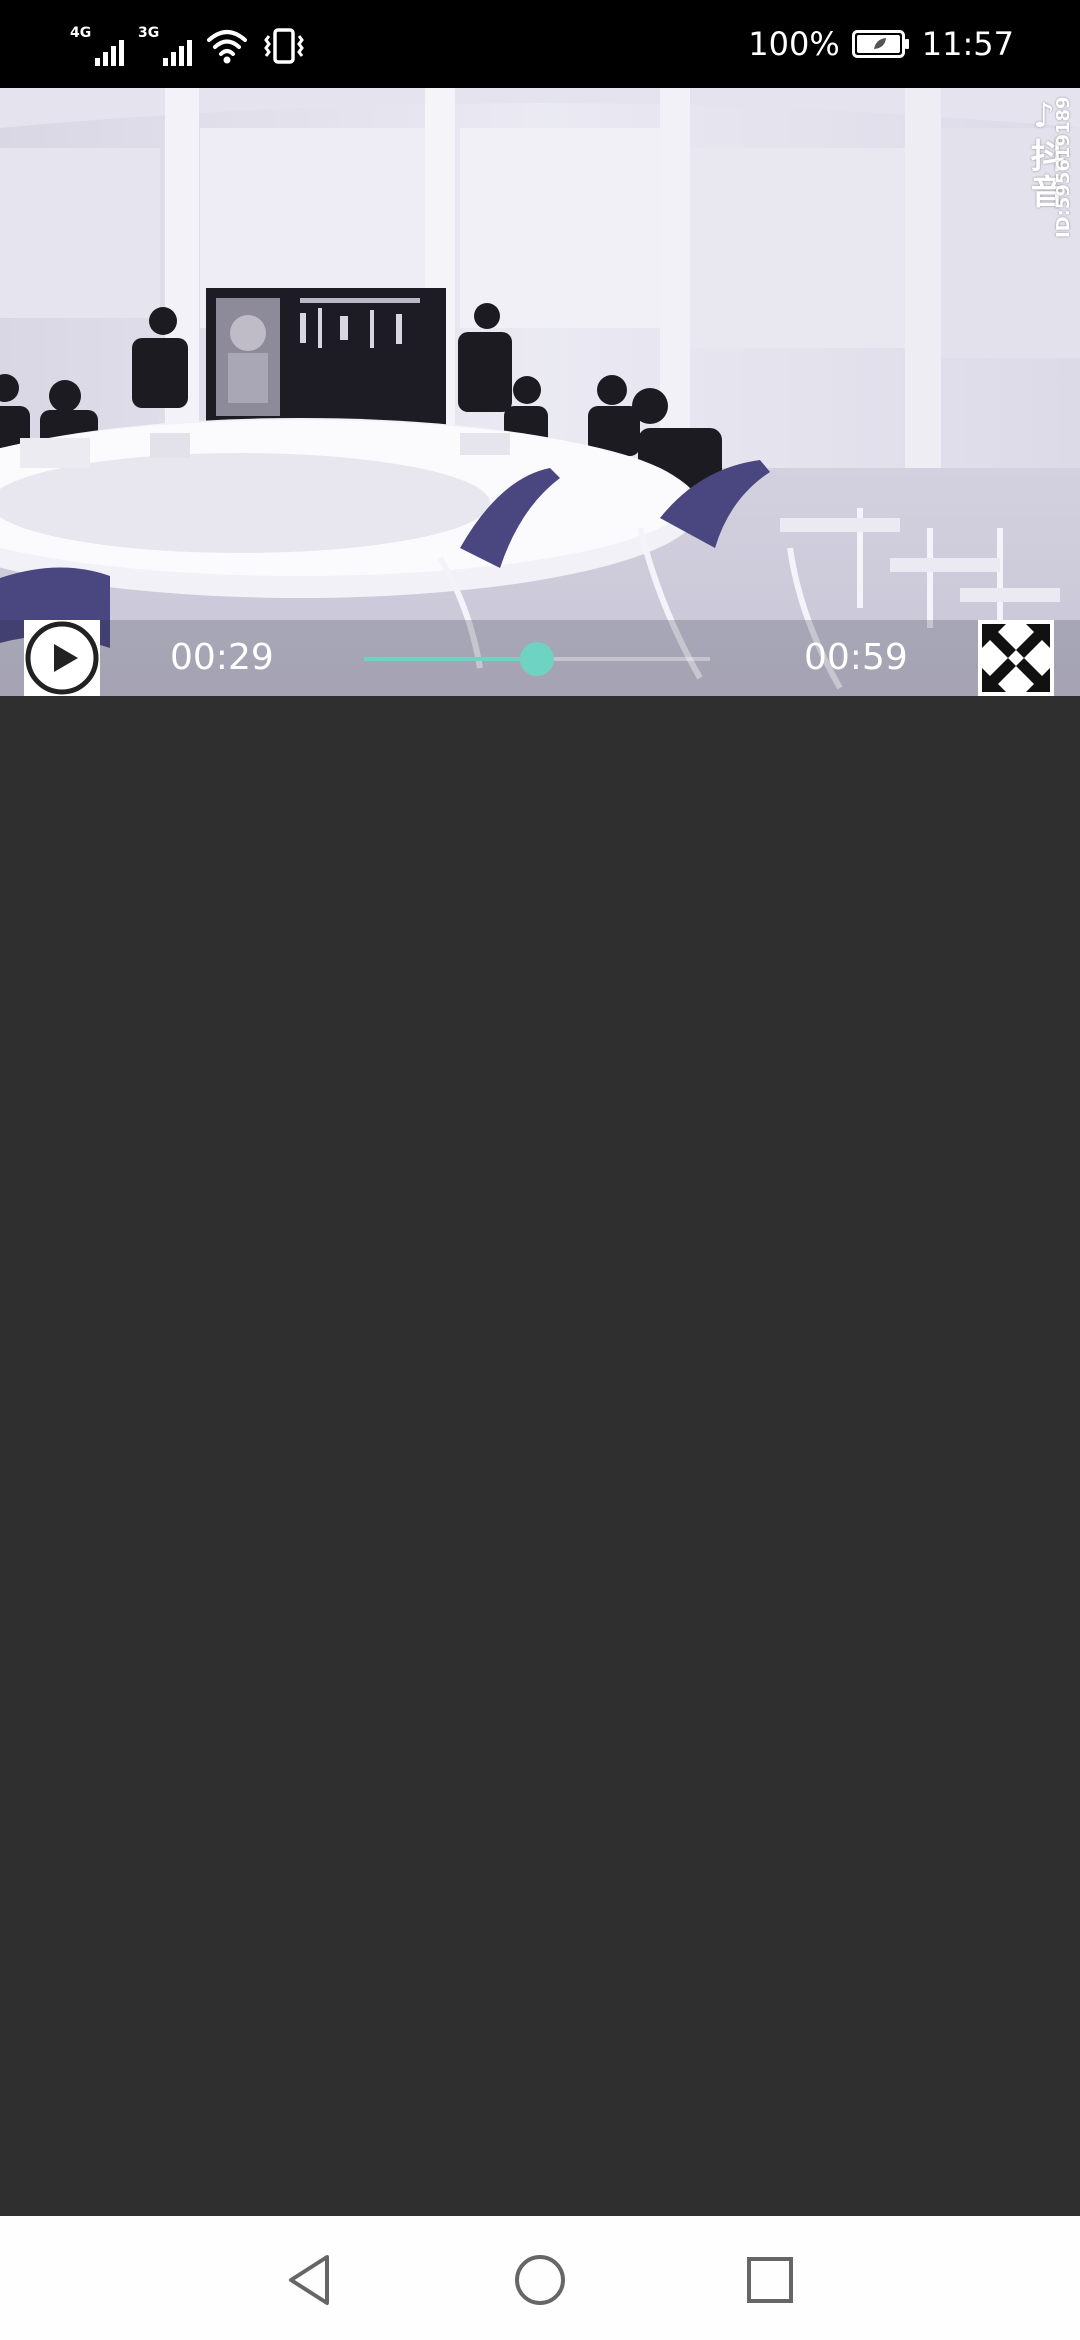 This screenshot has width=1080, height=2340. I want to click on home-icon, so click(540, 2280).